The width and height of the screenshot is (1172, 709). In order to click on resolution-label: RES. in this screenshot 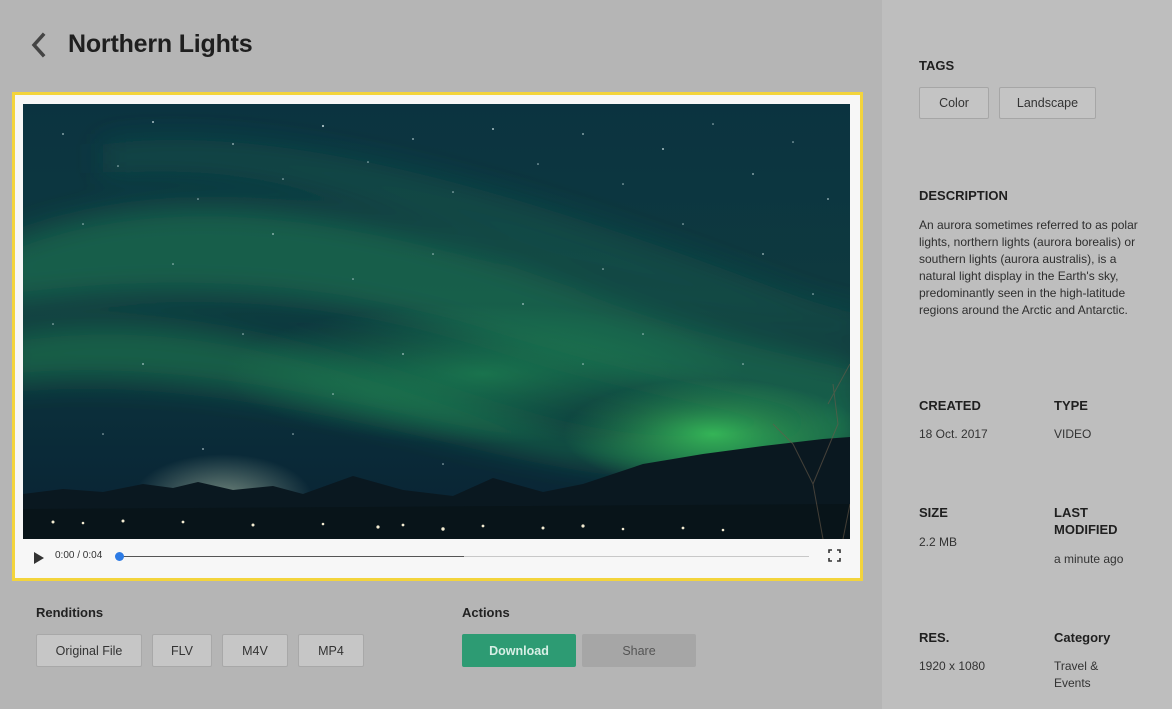, I will do `click(934, 637)`.